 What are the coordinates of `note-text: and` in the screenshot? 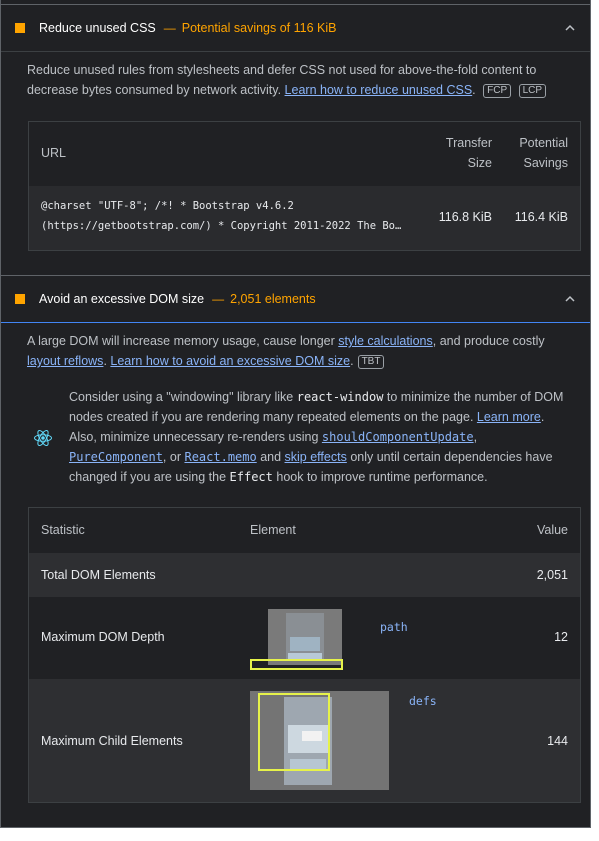 It's located at (270, 457).